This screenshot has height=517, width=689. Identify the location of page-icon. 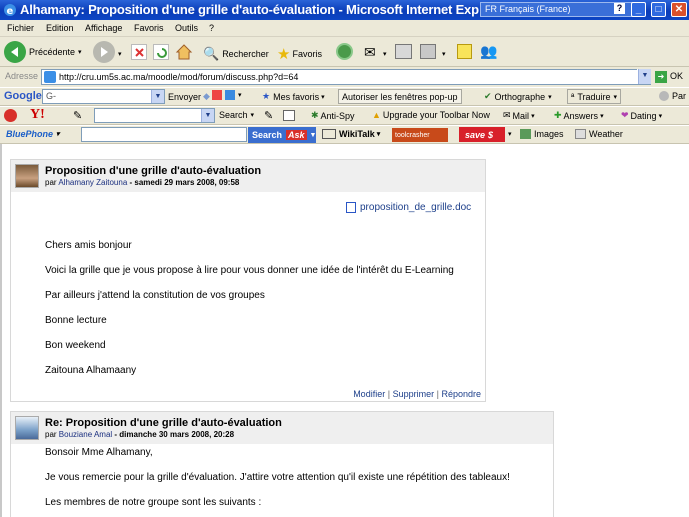
(50, 77).